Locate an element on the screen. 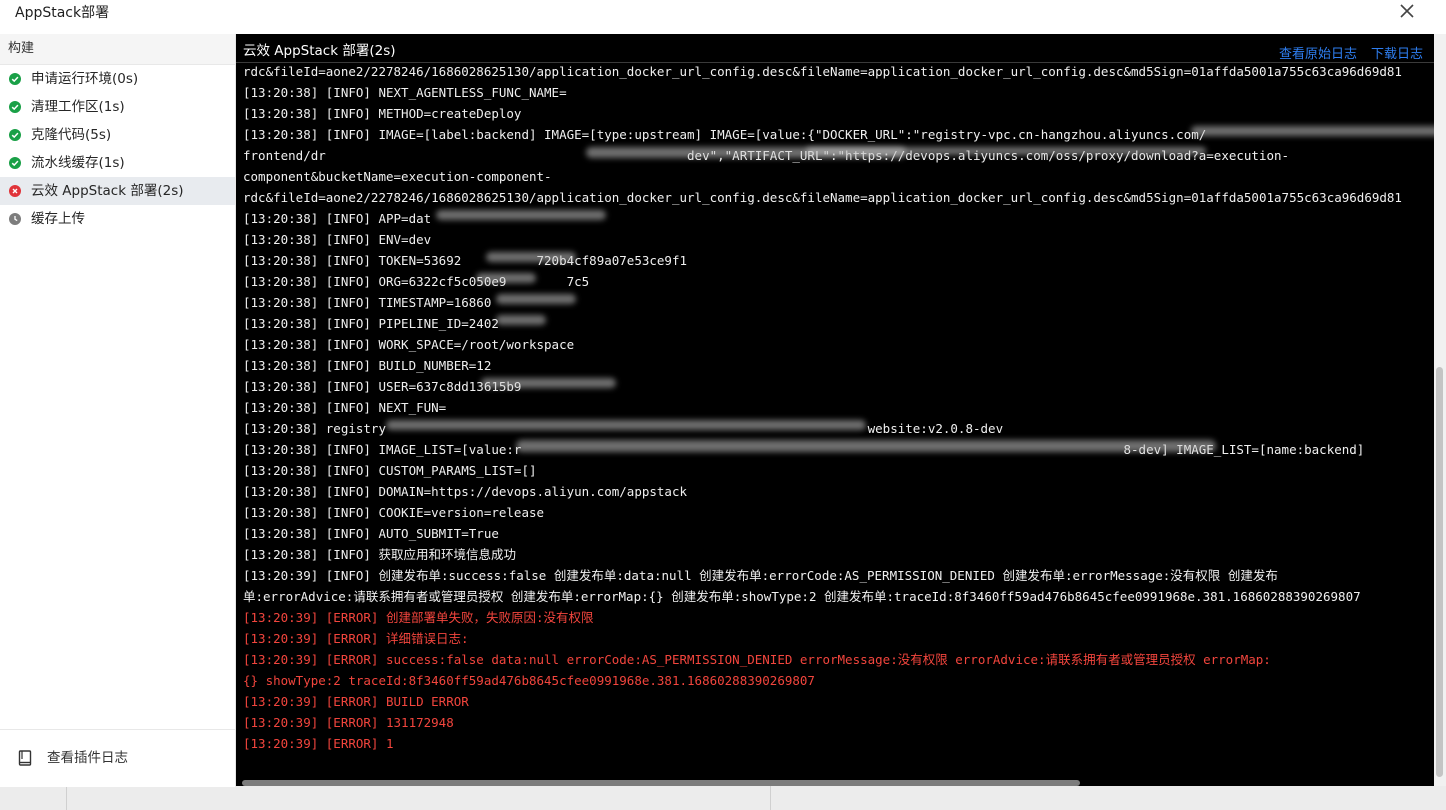 This screenshot has height=810, width=1446. log-line: [13:20:38] [INFO] ORG=6322cf5c050e9 7c5 is located at coordinates (416, 281).